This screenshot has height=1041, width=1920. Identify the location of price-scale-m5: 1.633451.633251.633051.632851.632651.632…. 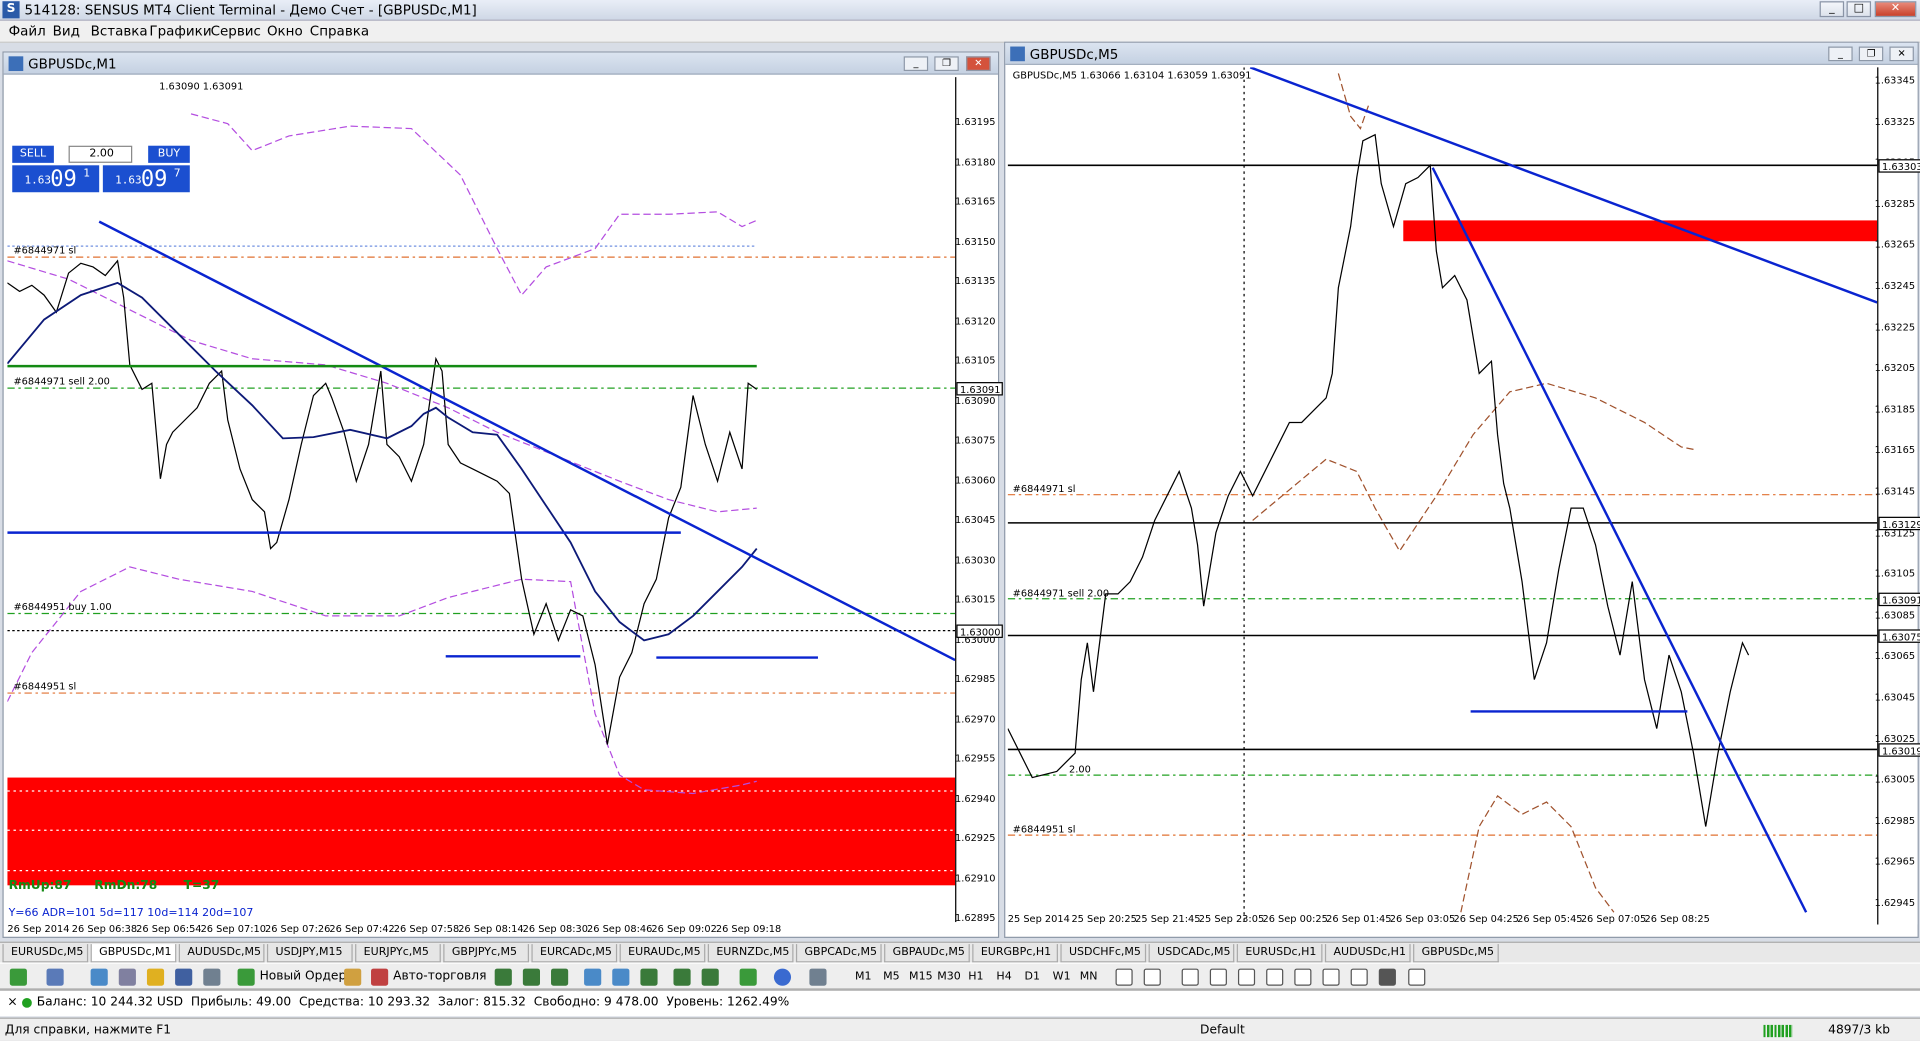
(1897, 496).